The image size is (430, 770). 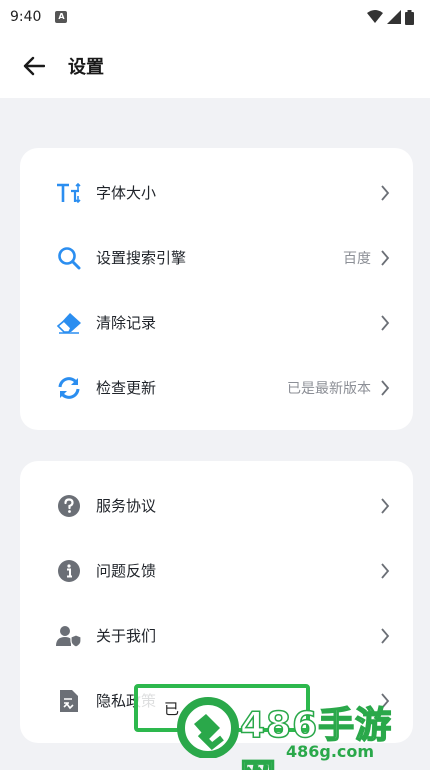 What do you see at coordinates (357, 258) in the screenshot?
I see `row-value: 百度` at bounding box center [357, 258].